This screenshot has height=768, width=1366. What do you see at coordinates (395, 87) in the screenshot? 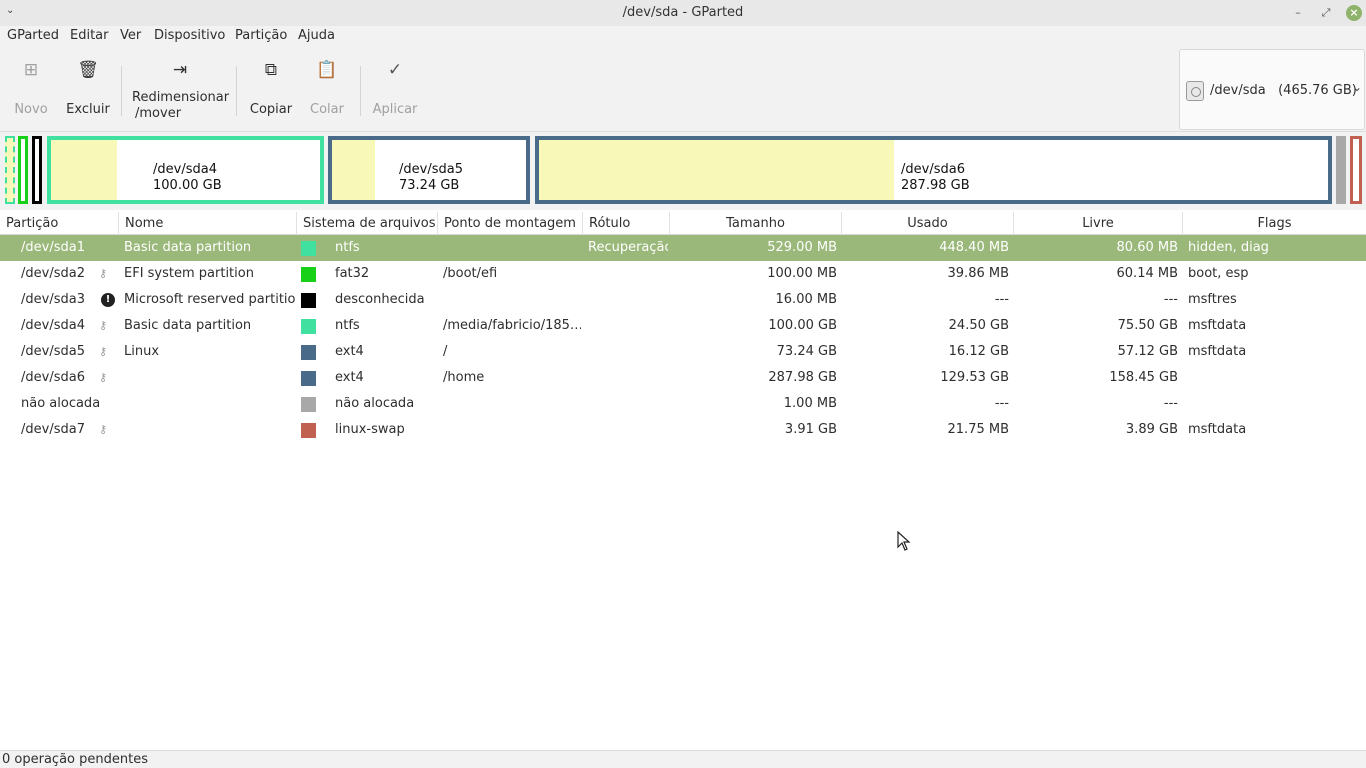
I see `apply-button: ✓ Aplicar` at bounding box center [395, 87].